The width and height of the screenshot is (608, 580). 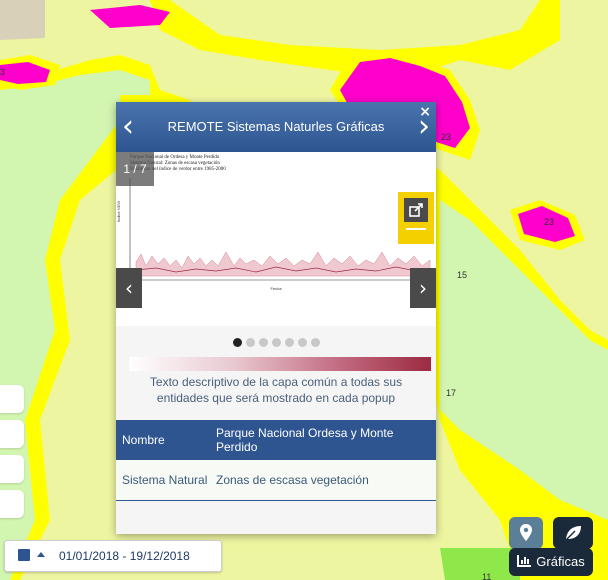 I want to click on layers-button, so click(x=573, y=533).